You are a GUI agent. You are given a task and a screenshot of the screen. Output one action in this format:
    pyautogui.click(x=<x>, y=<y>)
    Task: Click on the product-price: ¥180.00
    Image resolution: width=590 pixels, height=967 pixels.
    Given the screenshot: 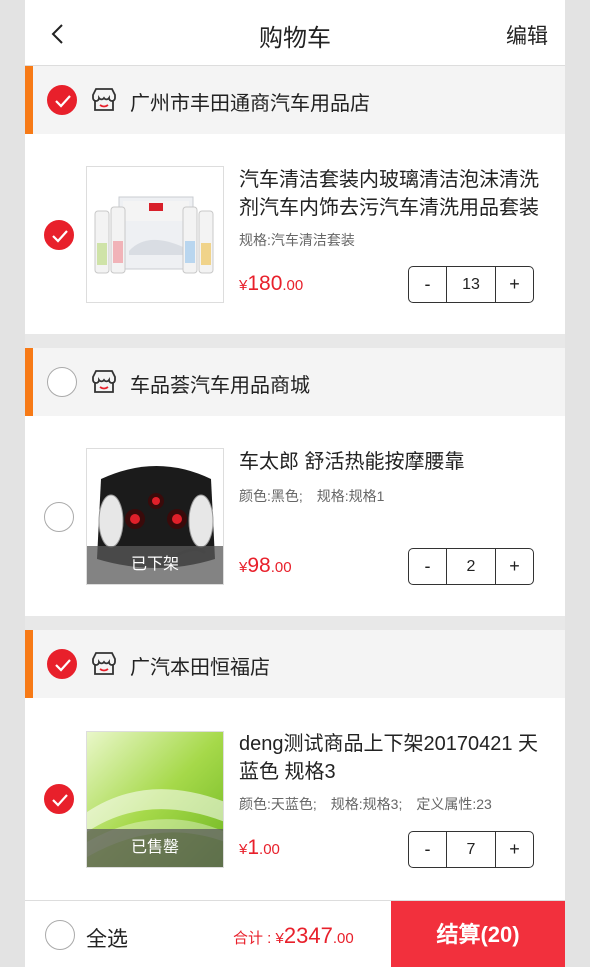 What is the action you would take?
    pyautogui.click(x=271, y=284)
    